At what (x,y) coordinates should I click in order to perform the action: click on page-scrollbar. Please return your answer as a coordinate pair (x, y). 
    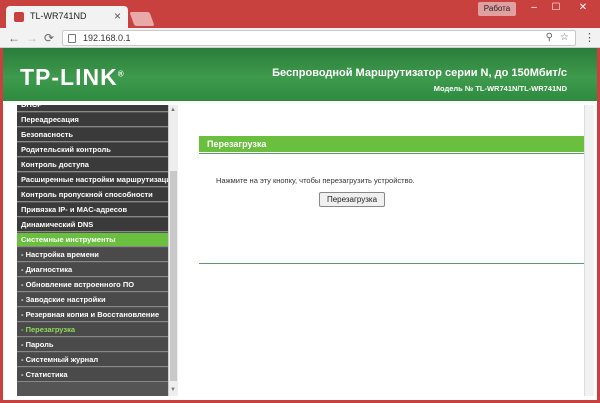
    Looking at the image, I should click on (589, 250).